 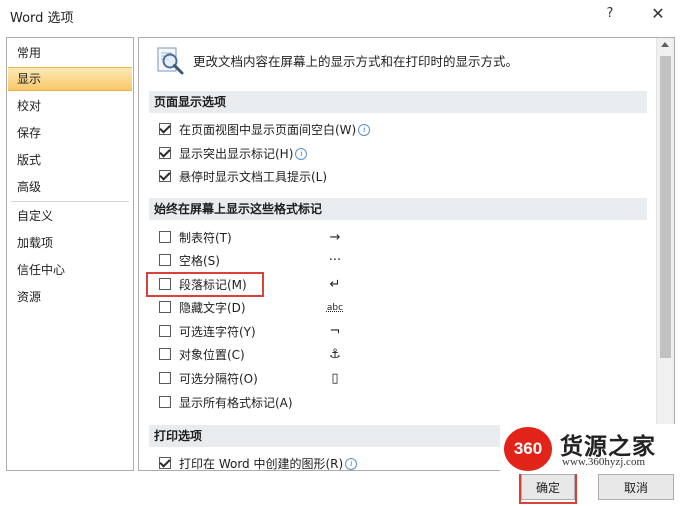 I want to click on pane-description: 更改文档内容在屏幕上的显示方式和在打印时的显示方式。, so click(x=356, y=61).